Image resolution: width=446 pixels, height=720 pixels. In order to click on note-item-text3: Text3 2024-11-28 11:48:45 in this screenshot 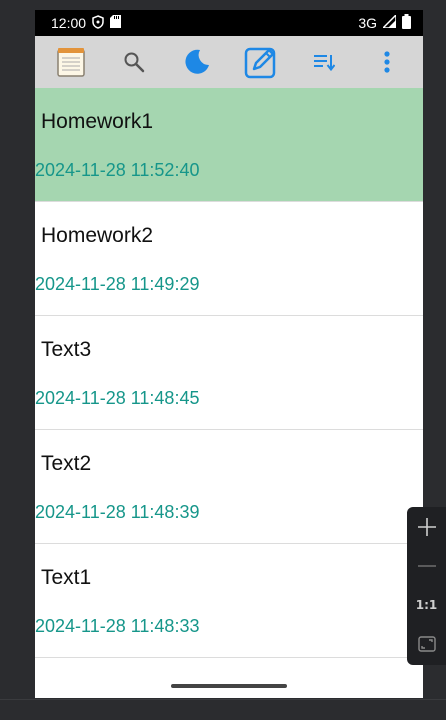, I will do `click(229, 373)`.